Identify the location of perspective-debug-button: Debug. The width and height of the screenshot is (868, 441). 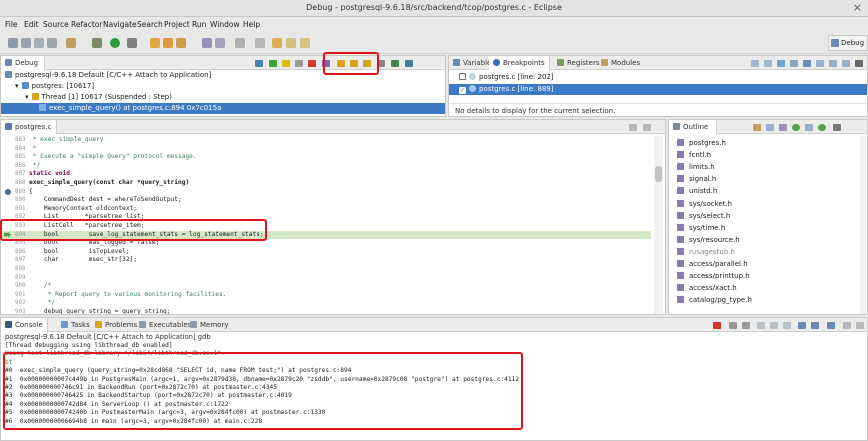
(848, 43).